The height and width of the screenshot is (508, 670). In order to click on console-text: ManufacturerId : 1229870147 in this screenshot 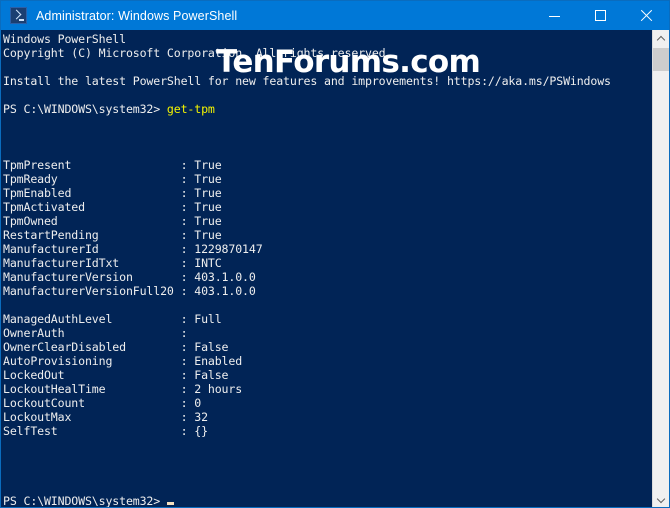, I will do `click(133, 249)`.